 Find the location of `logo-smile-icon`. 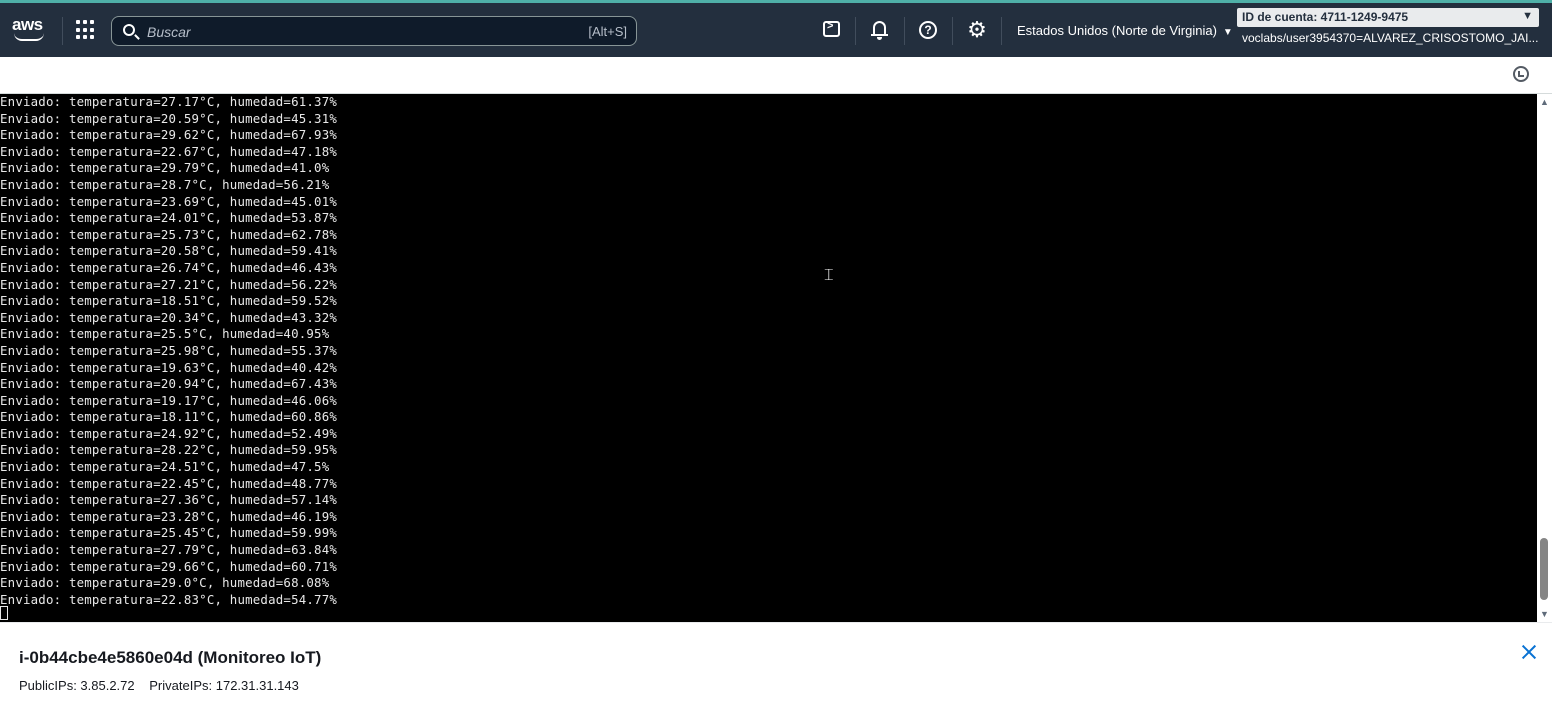

logo-smile-icon is located at coordinates (29, 37).